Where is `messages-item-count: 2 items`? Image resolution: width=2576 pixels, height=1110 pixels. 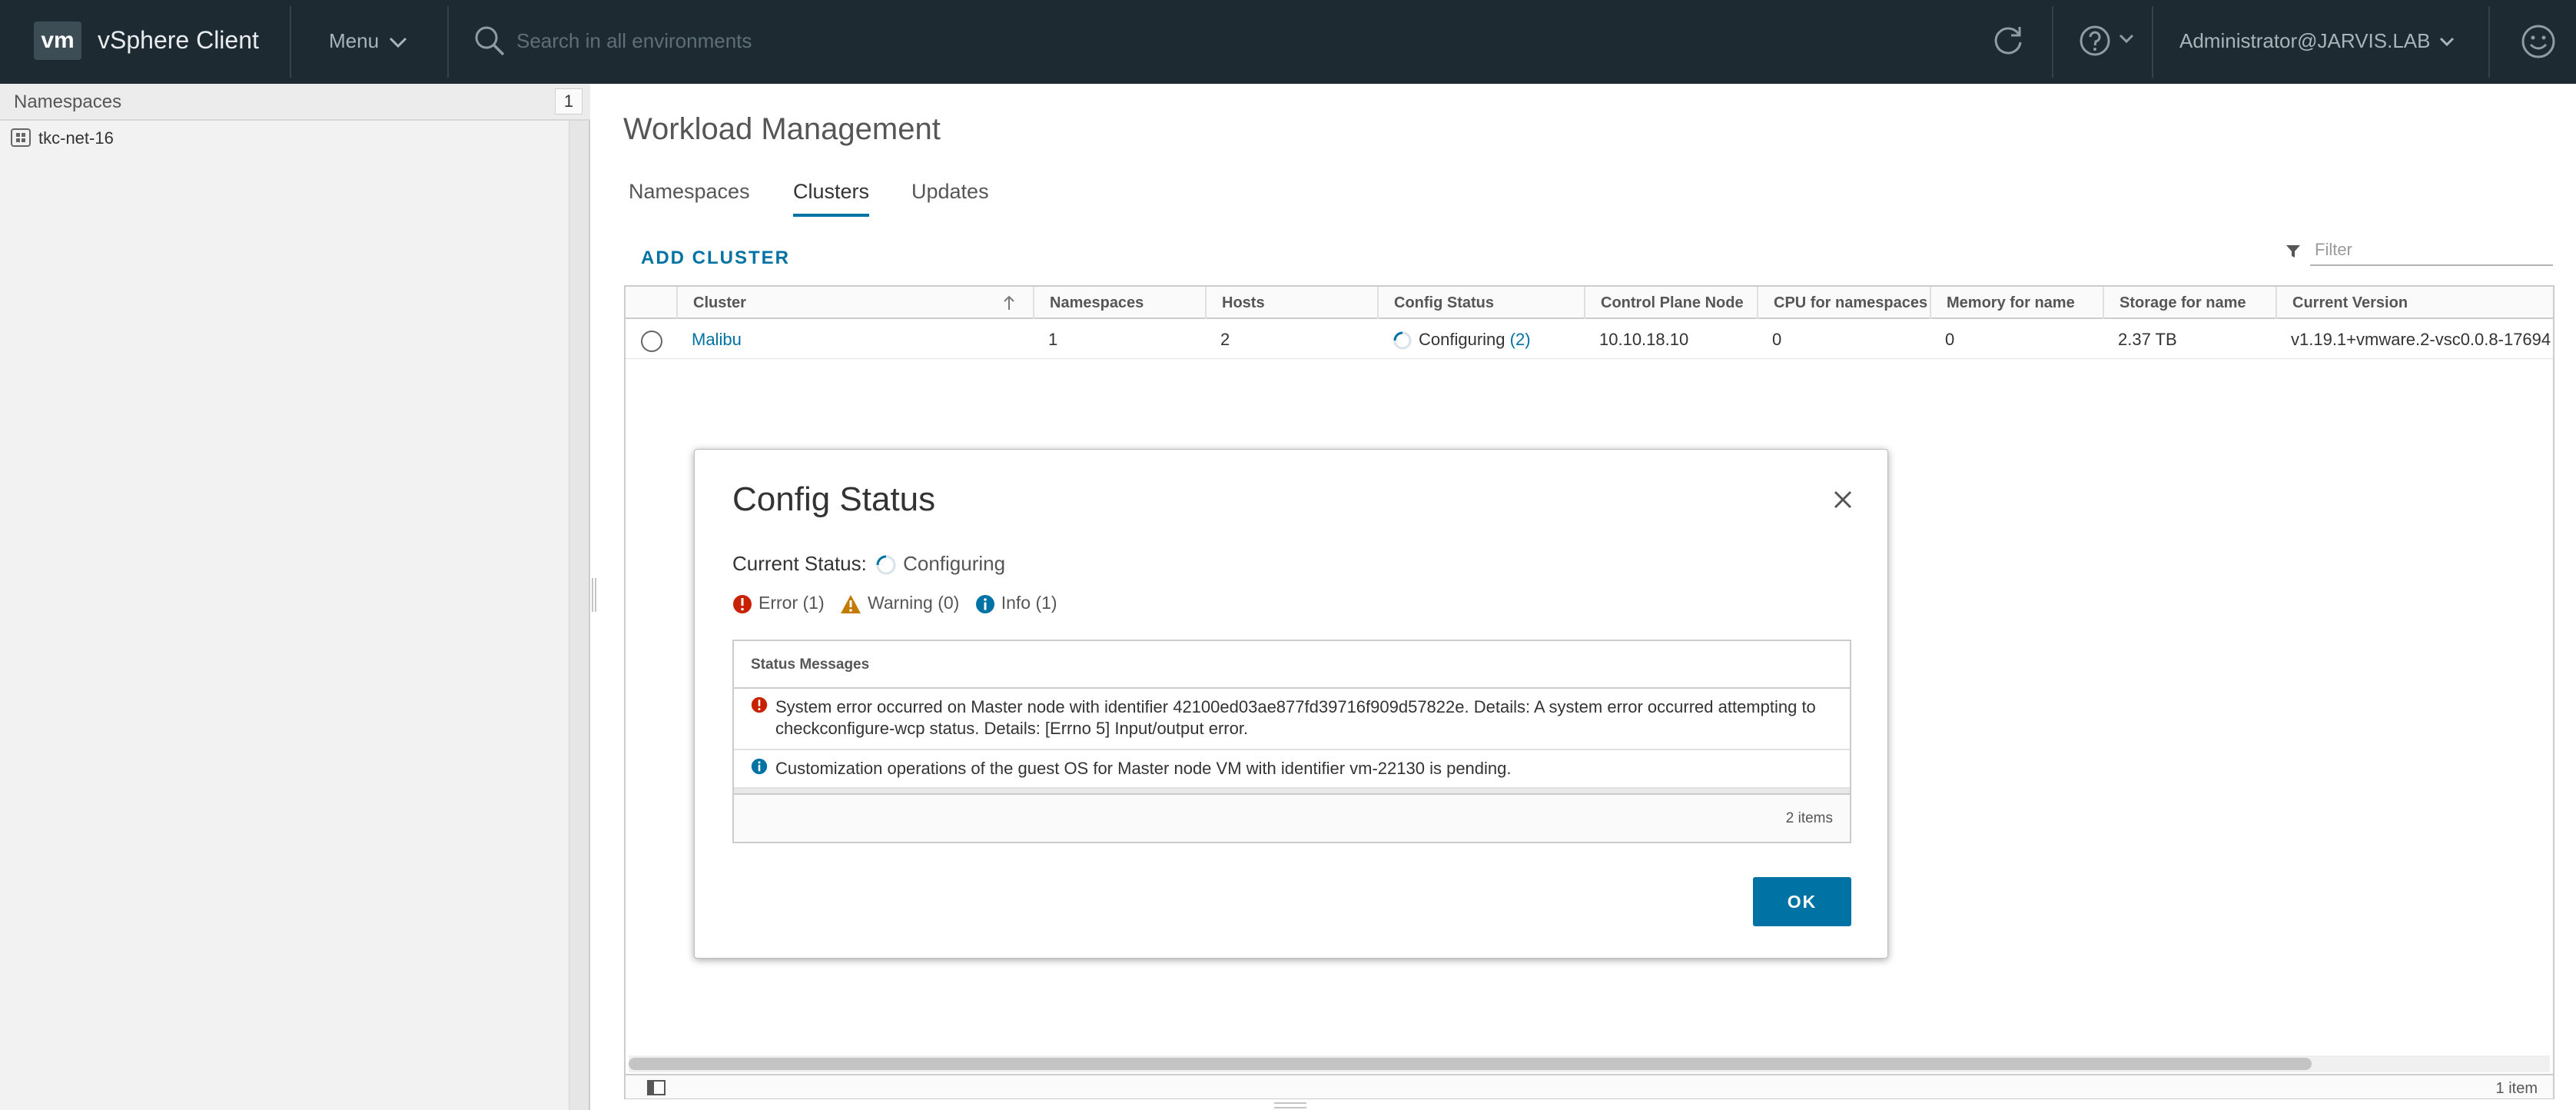
messages-item-count: 2 items is located at coordinates (1809, 818).